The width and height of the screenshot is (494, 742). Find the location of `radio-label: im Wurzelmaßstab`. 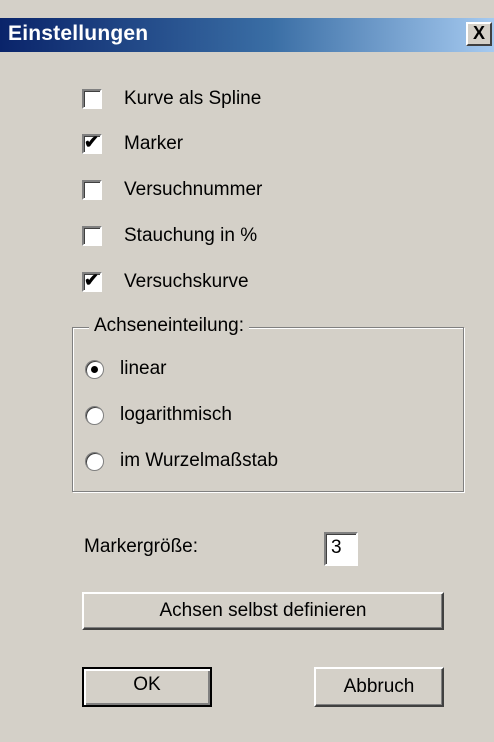

radio-label: im Wurzelmaßstab is located at coordinates (199, 460).